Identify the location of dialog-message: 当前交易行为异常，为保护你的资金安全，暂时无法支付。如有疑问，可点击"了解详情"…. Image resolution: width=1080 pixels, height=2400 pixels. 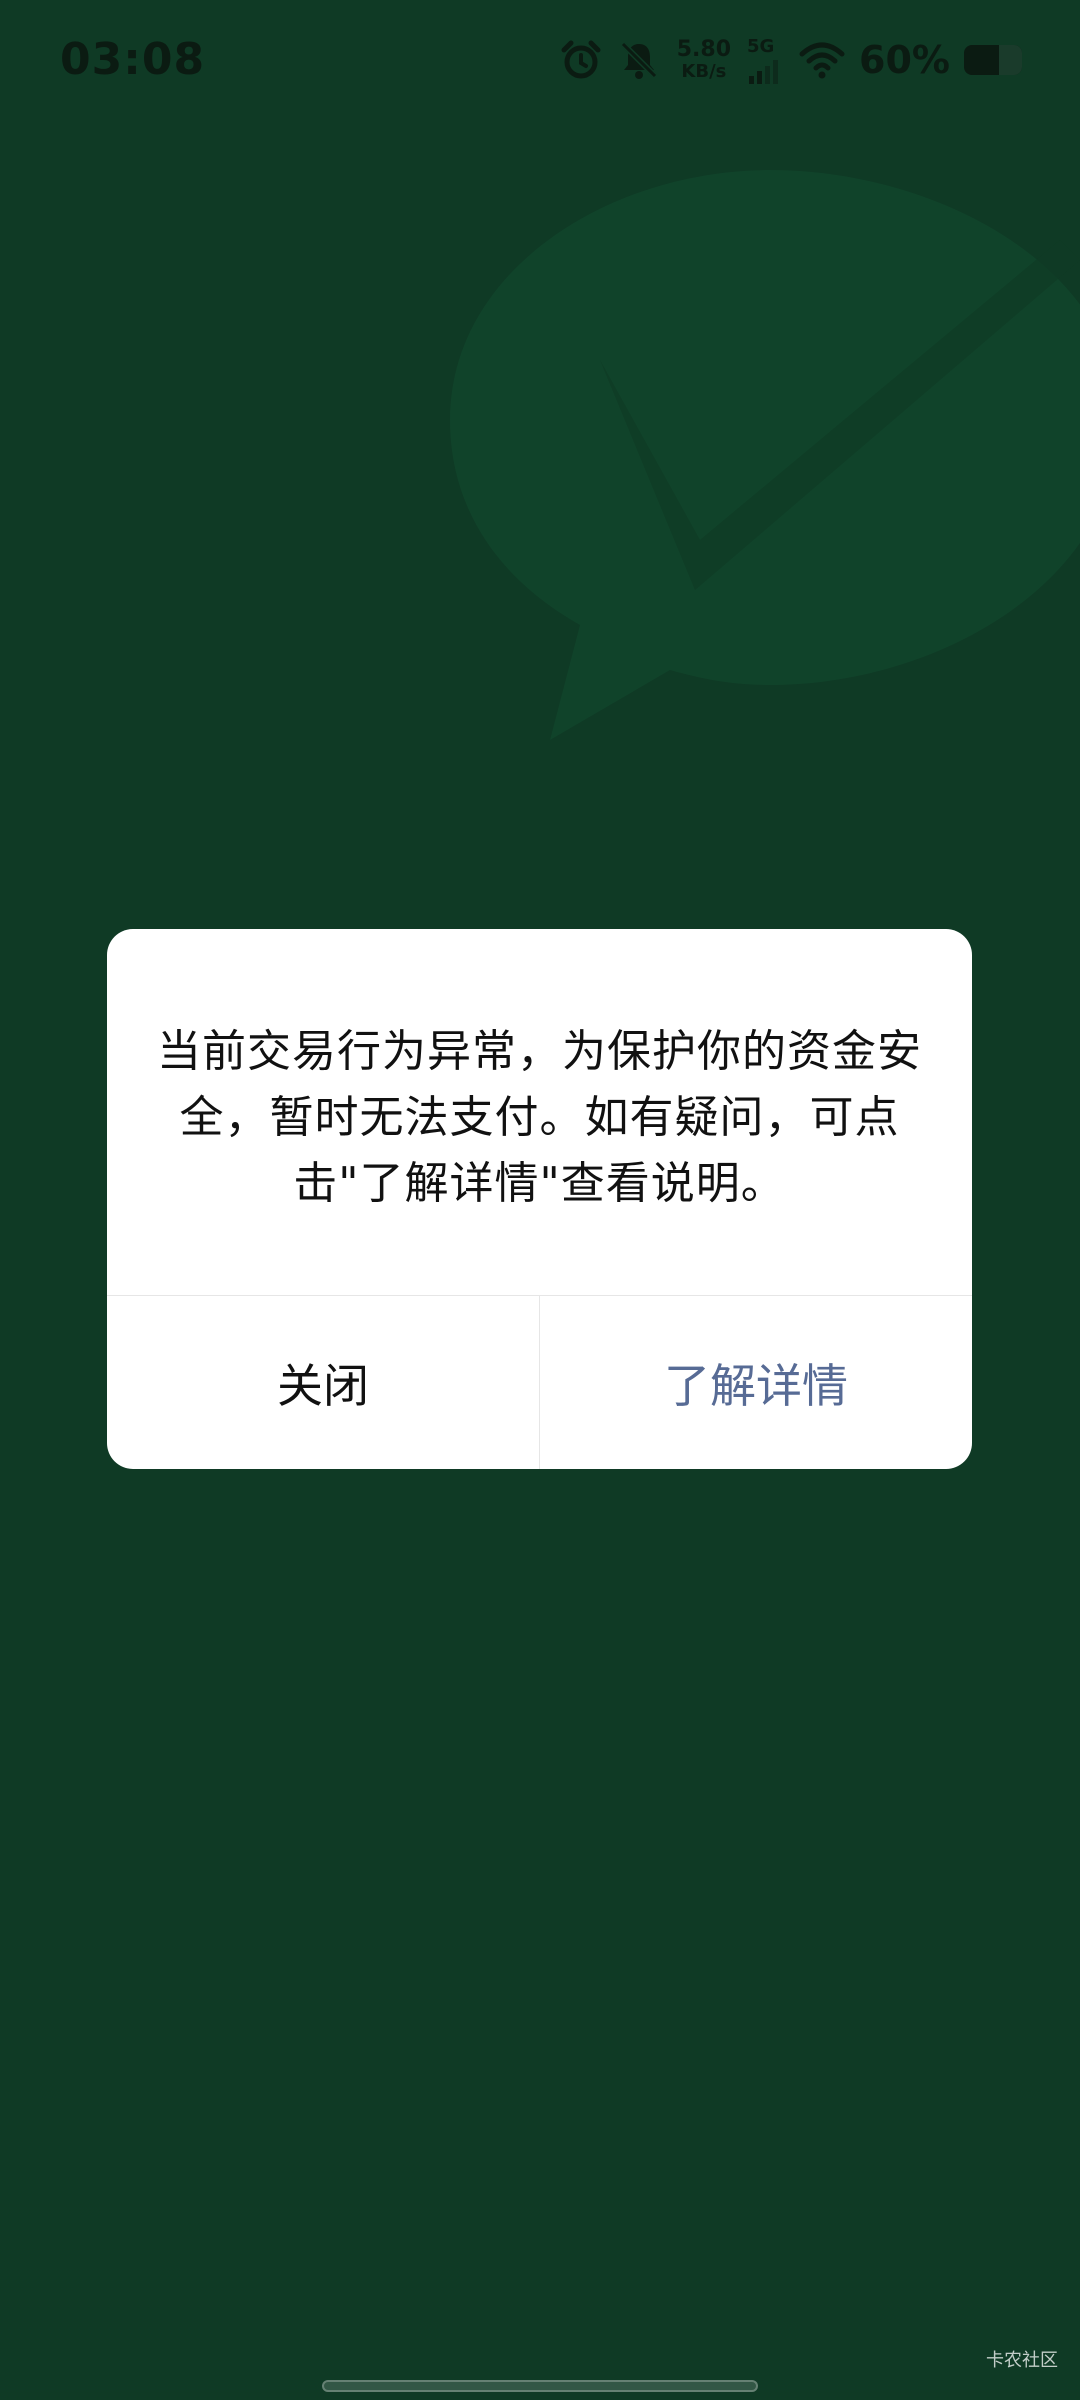
(539, 1117).